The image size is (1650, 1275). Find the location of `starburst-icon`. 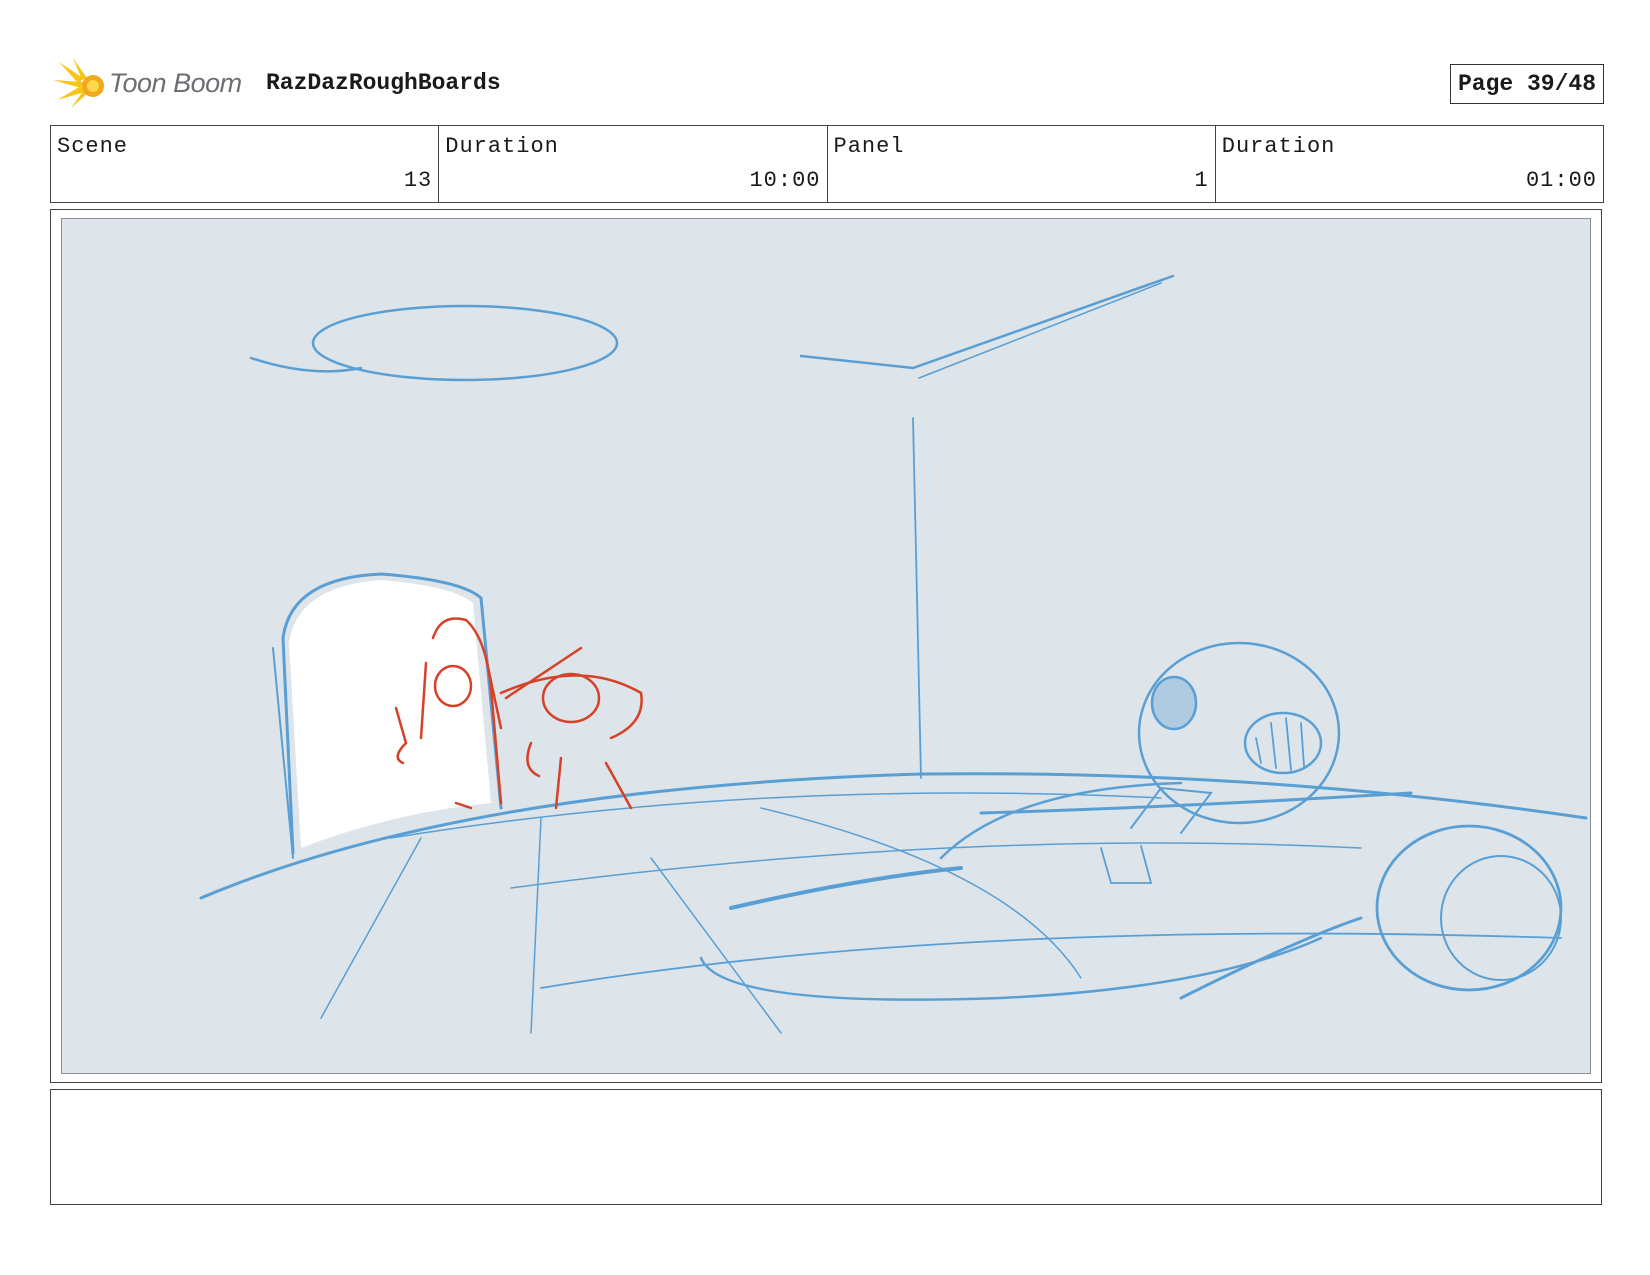

starburst-icon is located at coordinates (78, 83).